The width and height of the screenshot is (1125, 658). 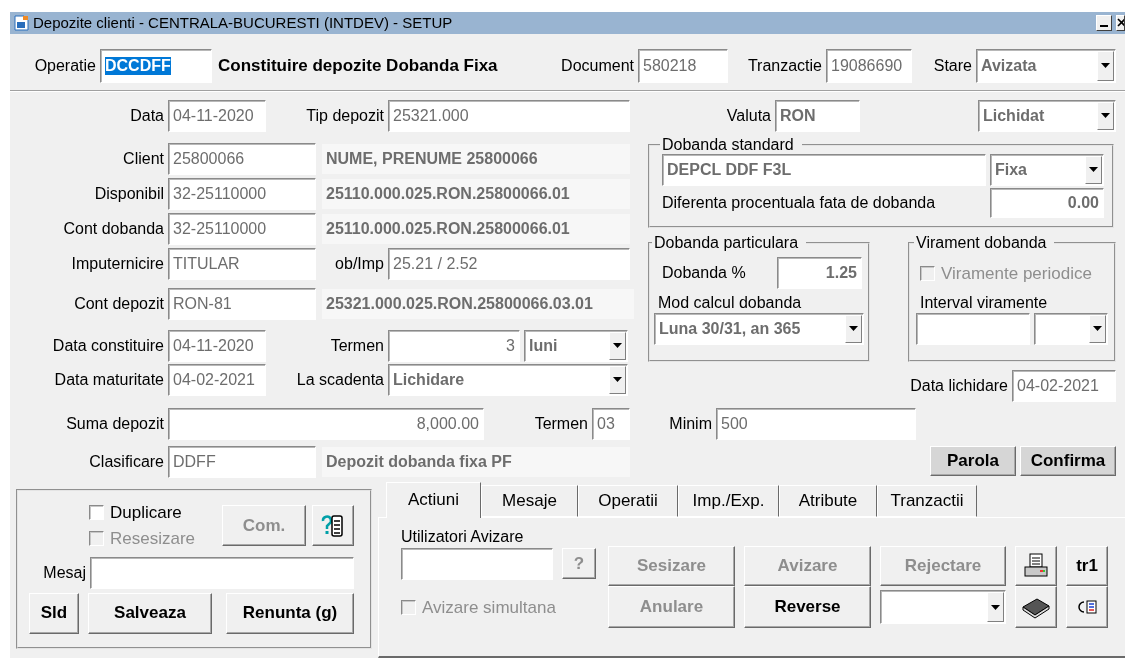 I want to click on field-label: Document, so click(x=597, y=65).